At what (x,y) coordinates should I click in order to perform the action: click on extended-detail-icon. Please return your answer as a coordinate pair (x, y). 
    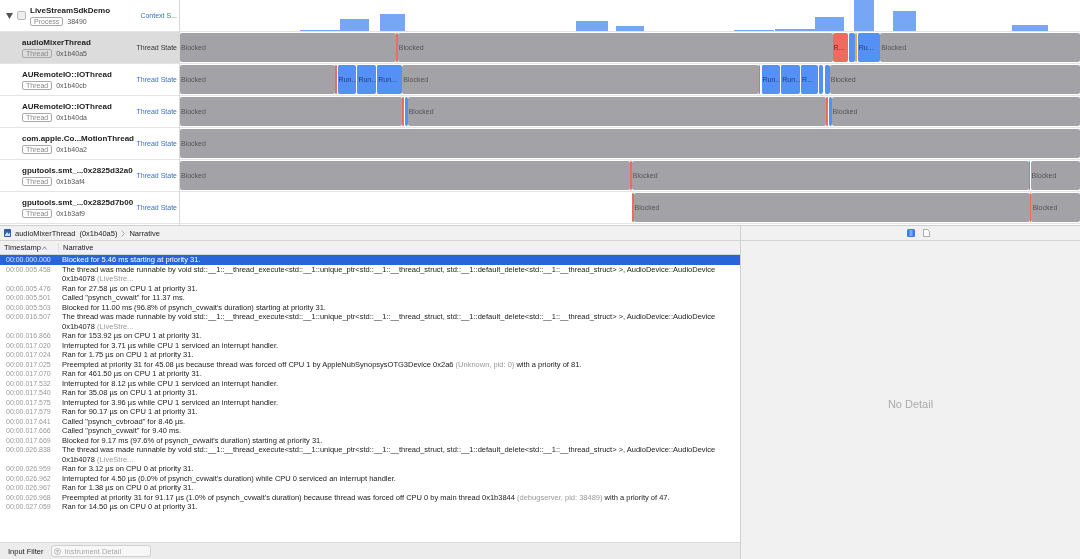
    Looking at the image, I should click on (910, 233).